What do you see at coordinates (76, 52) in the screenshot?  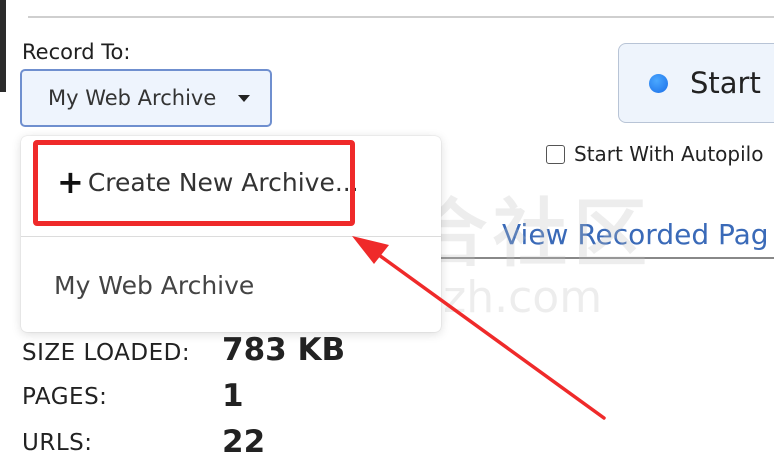 I see `record-to-label: Record To:` at bounding box center [76, 52].